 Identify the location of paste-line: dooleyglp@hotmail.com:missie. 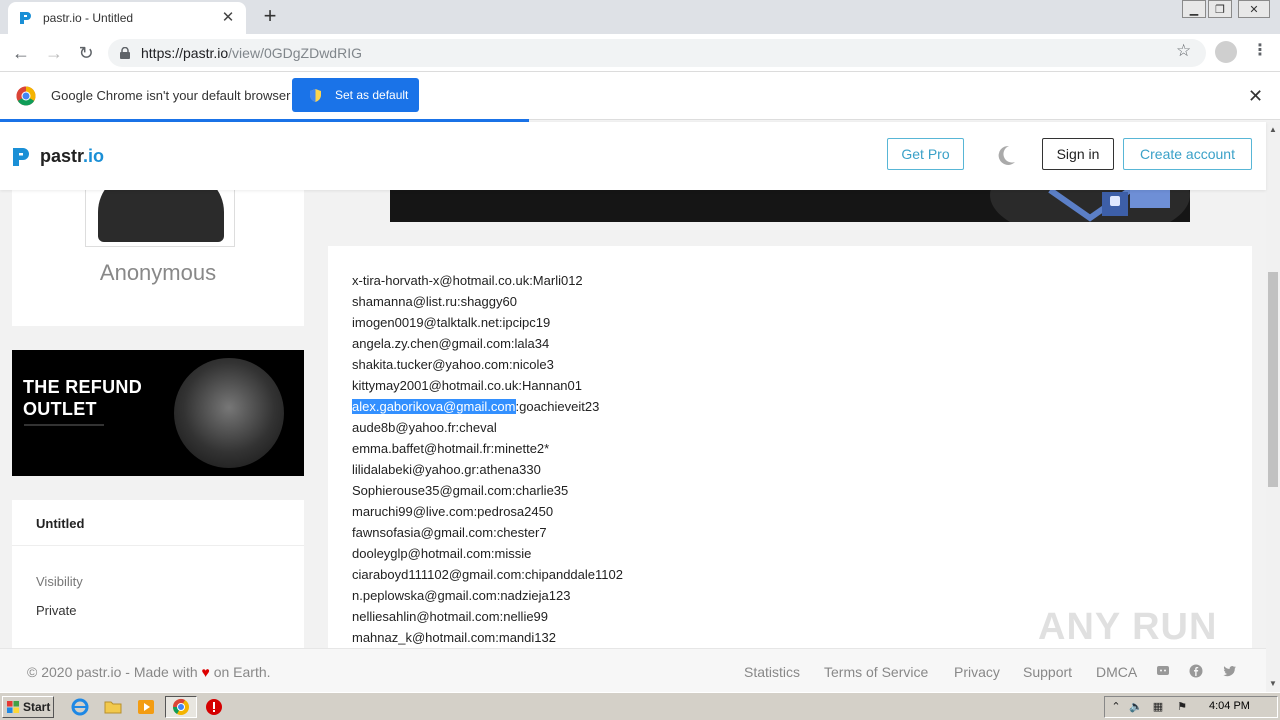
(487, 553).